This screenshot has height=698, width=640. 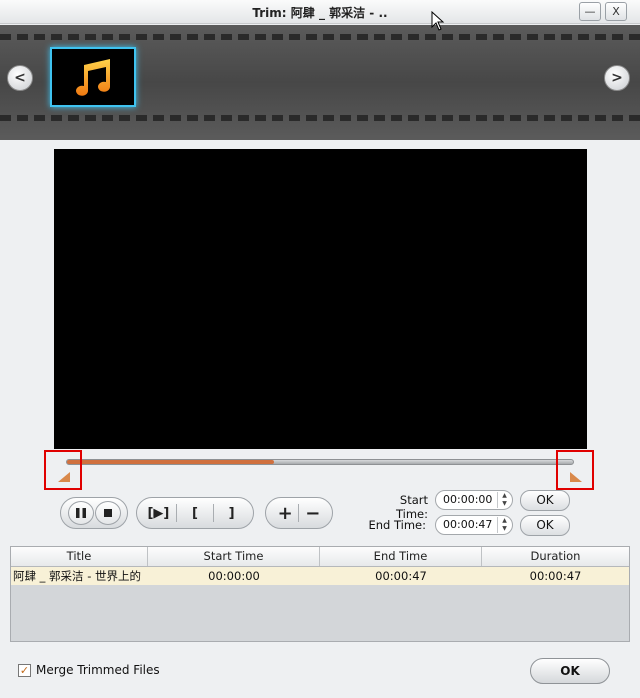 I want to click on remove-segment-button: −, so click(x=313, y=513).